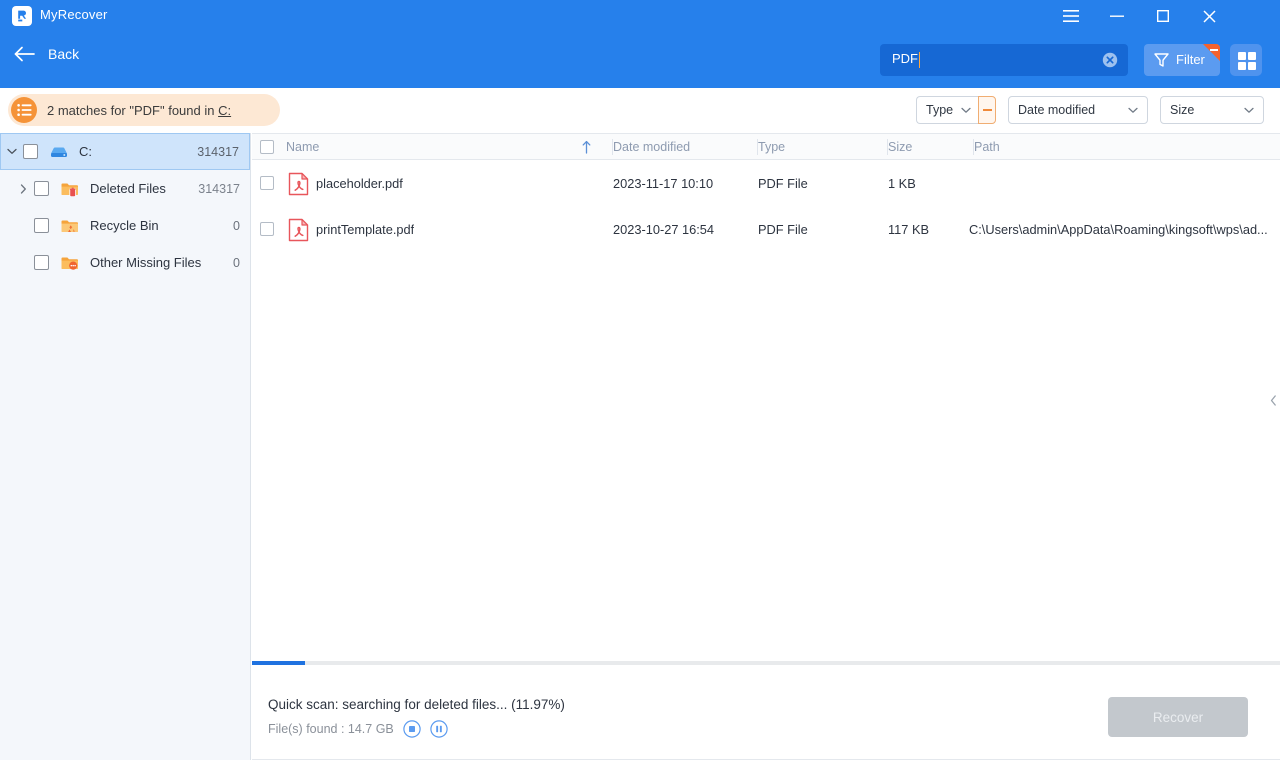  I want to click on funnel-icon, so click(1161, 60).